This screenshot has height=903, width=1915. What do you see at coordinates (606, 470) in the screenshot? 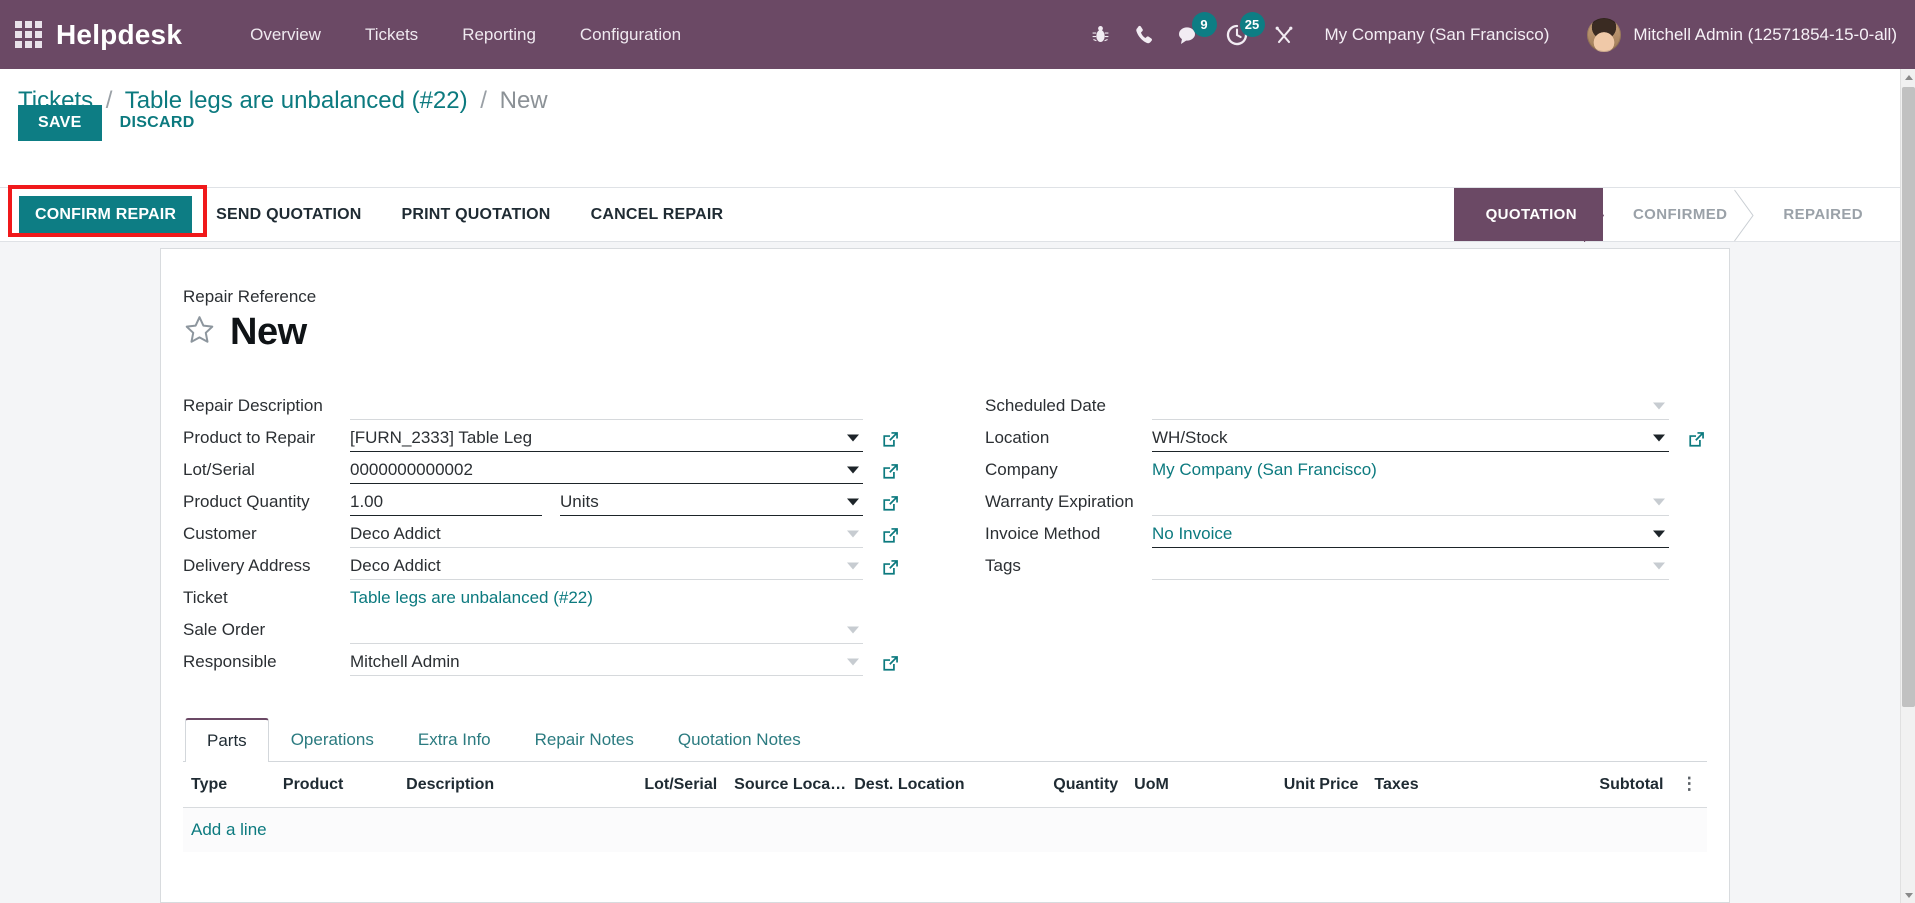
I see `lot-serial-input: 0000000000002` at bounding box center [606, 470].